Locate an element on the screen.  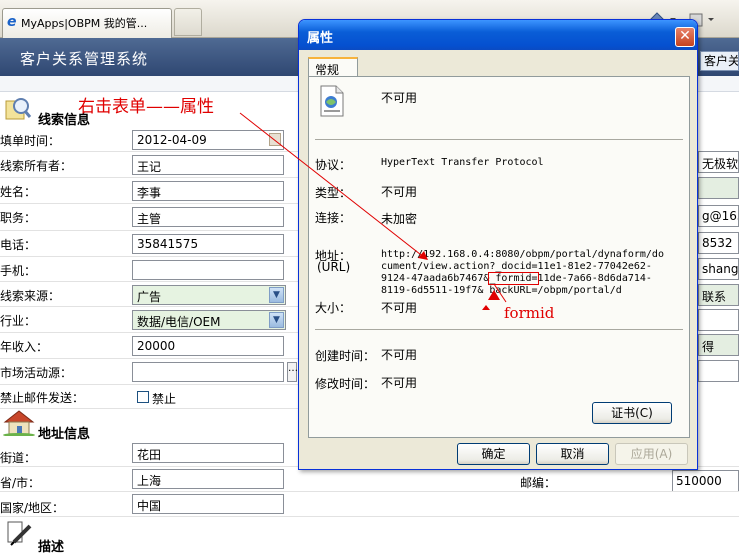
marker-triangle is located at coordinates (486, 307).